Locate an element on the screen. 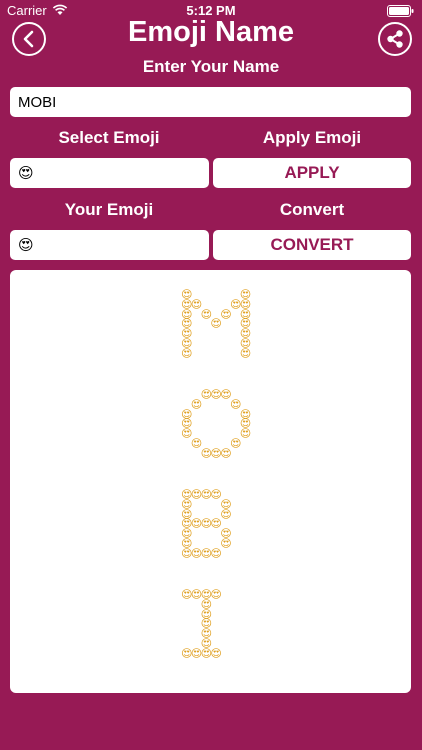  convert-button: CONVERT is located at coordinates (312, 245).